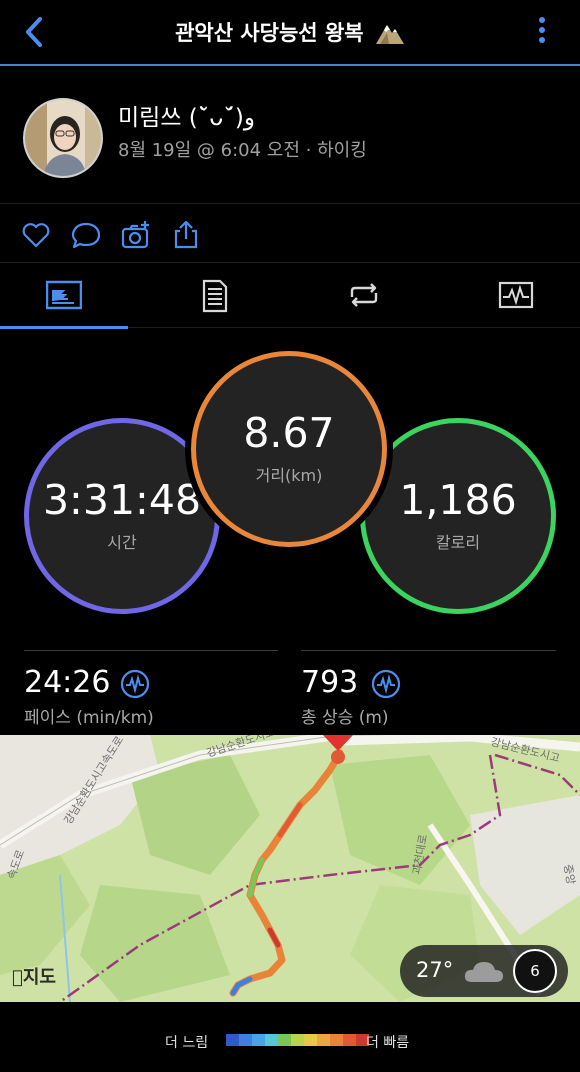 This screenshot has height=1072, width=580. I want to click on cloud-icon, so click(483, 972).